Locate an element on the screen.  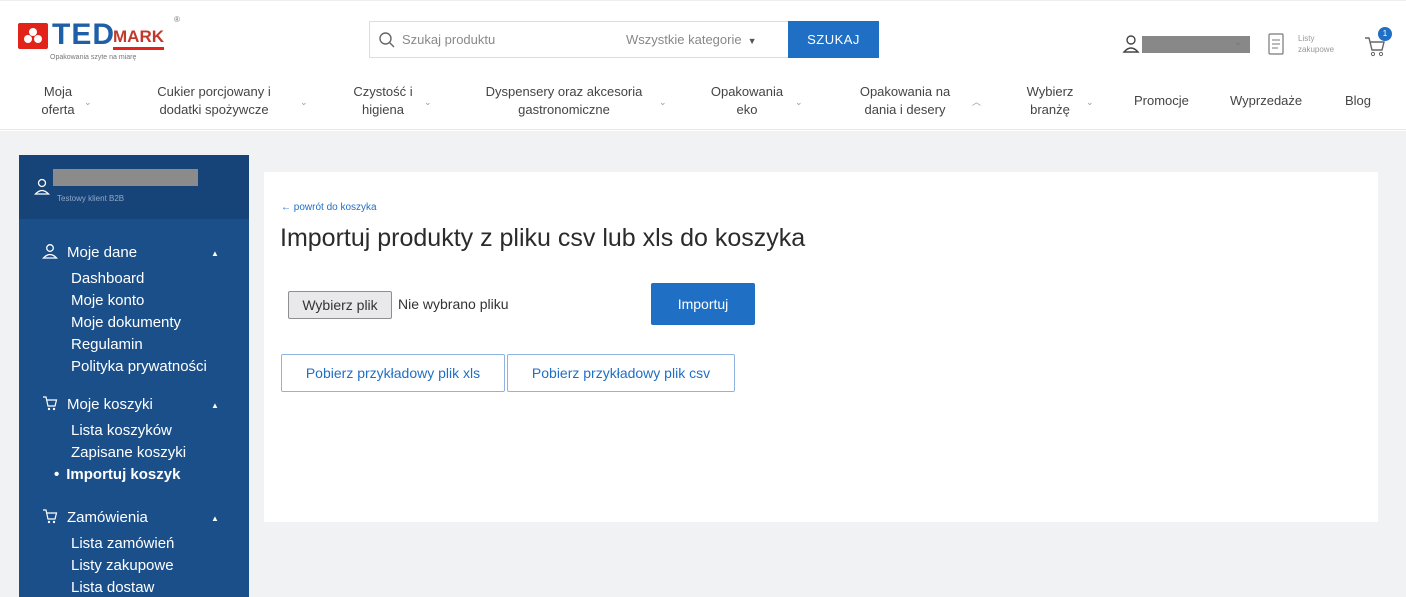
nav-item-promocje: Promocje is located at coordinates (1161, 101).